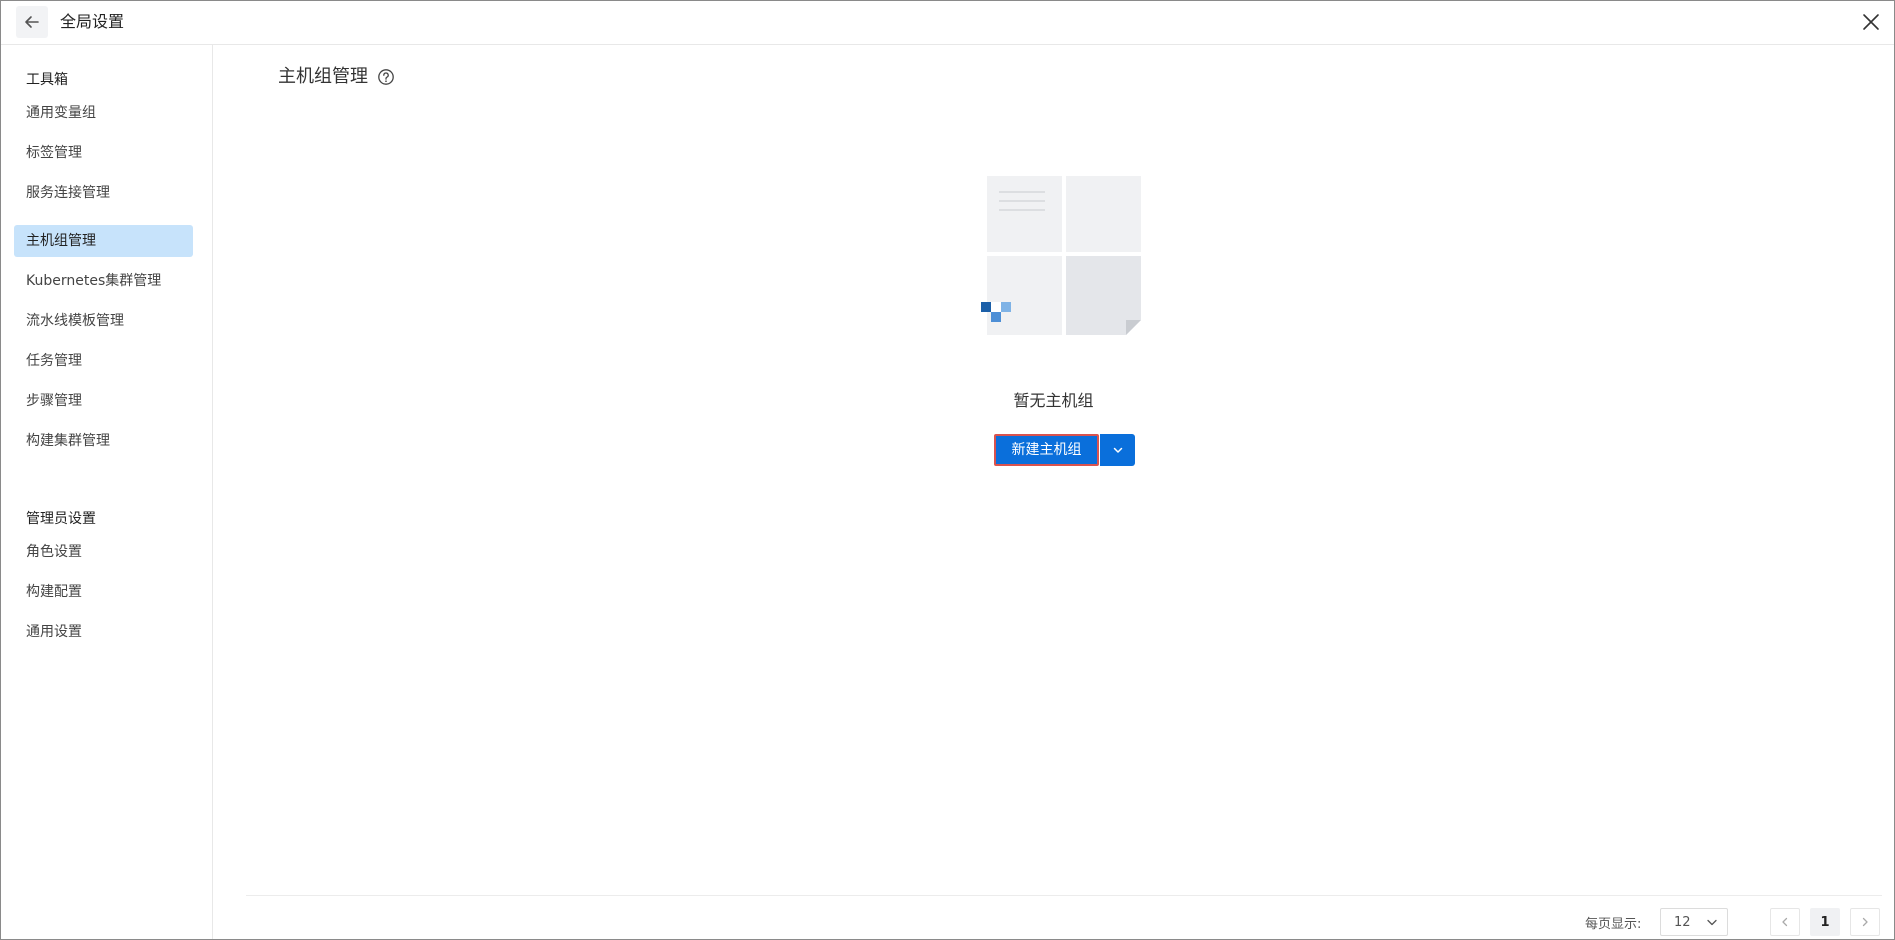 Image resolution: width=1895 pixels, height=940 pixels. Describe the element at coordinates (61, 519) in the screenshot. I see `sidebar-section-admin: 管理员设置` at that location.